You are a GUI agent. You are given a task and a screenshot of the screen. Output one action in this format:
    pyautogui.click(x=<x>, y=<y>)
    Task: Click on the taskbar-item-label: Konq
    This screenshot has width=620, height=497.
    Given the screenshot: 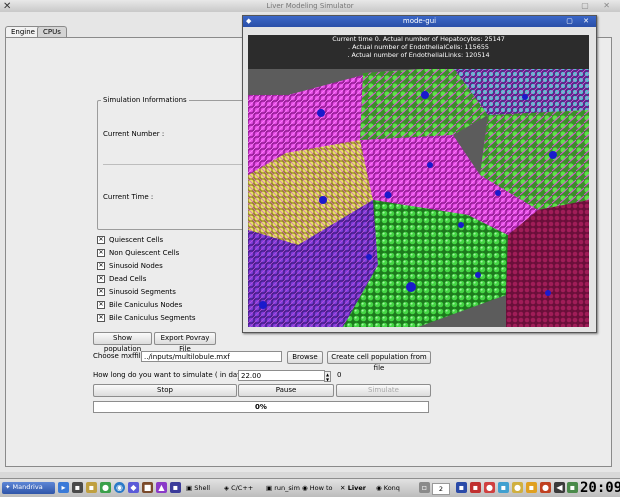 What is the action you would take?
    pyautogui.click(x=391, y=488)
    